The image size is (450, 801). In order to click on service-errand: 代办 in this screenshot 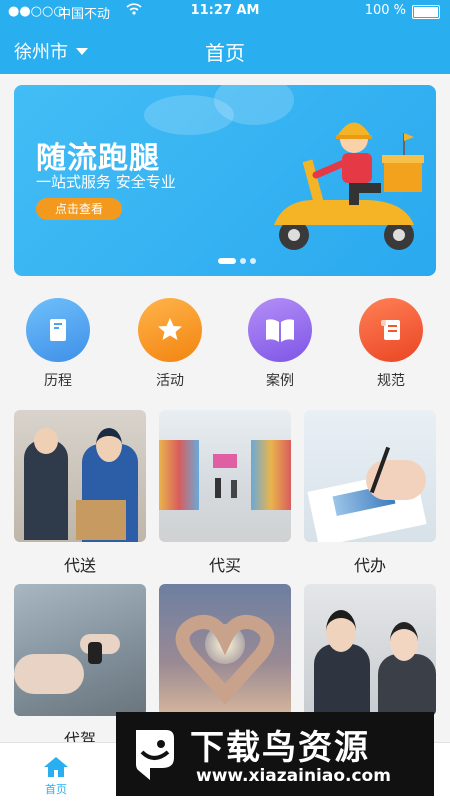, I will do `click(370, 493)`.